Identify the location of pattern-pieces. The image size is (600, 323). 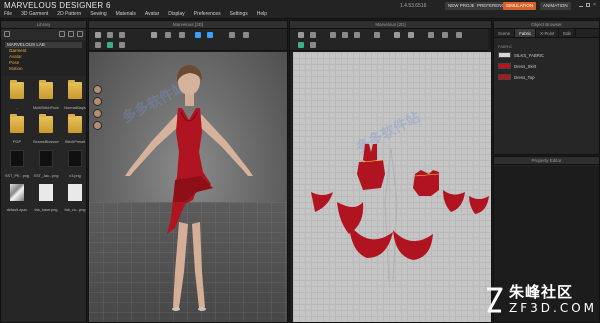
(400, 213).